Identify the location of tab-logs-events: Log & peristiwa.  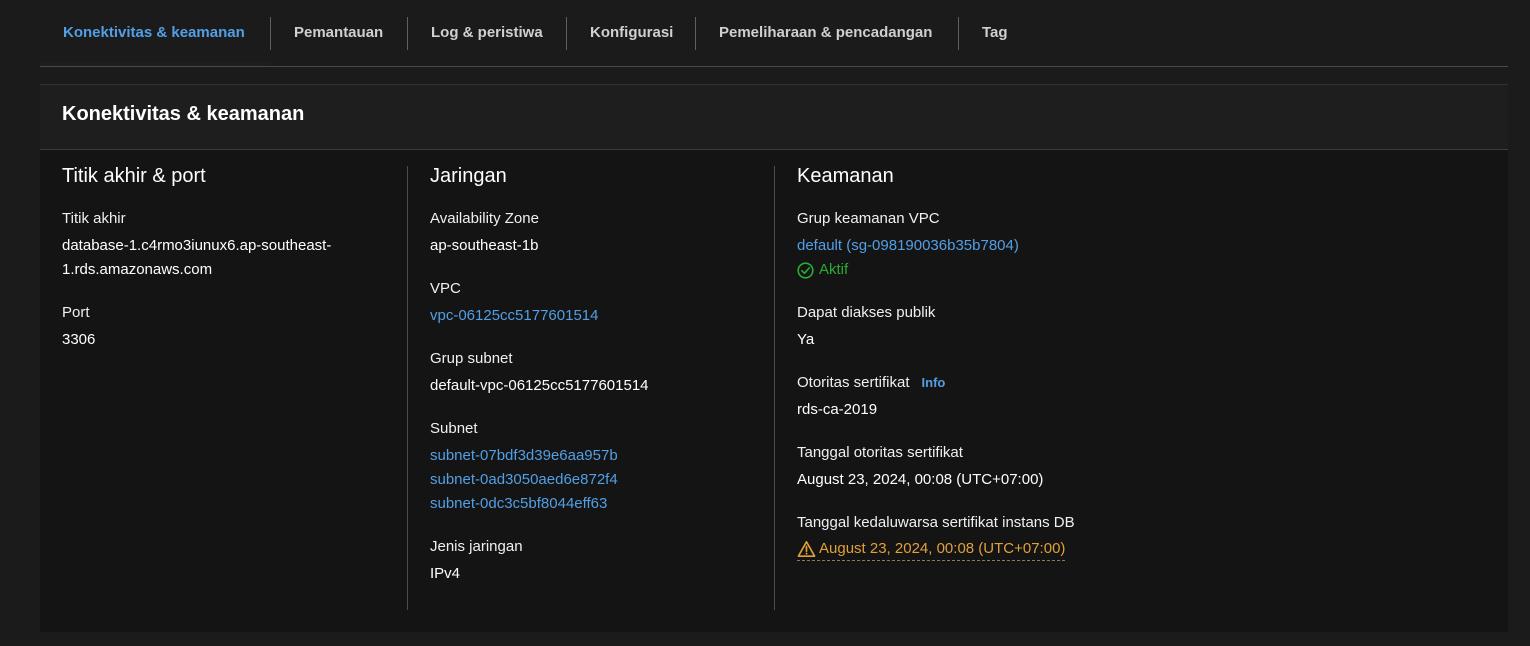
(487, 33).